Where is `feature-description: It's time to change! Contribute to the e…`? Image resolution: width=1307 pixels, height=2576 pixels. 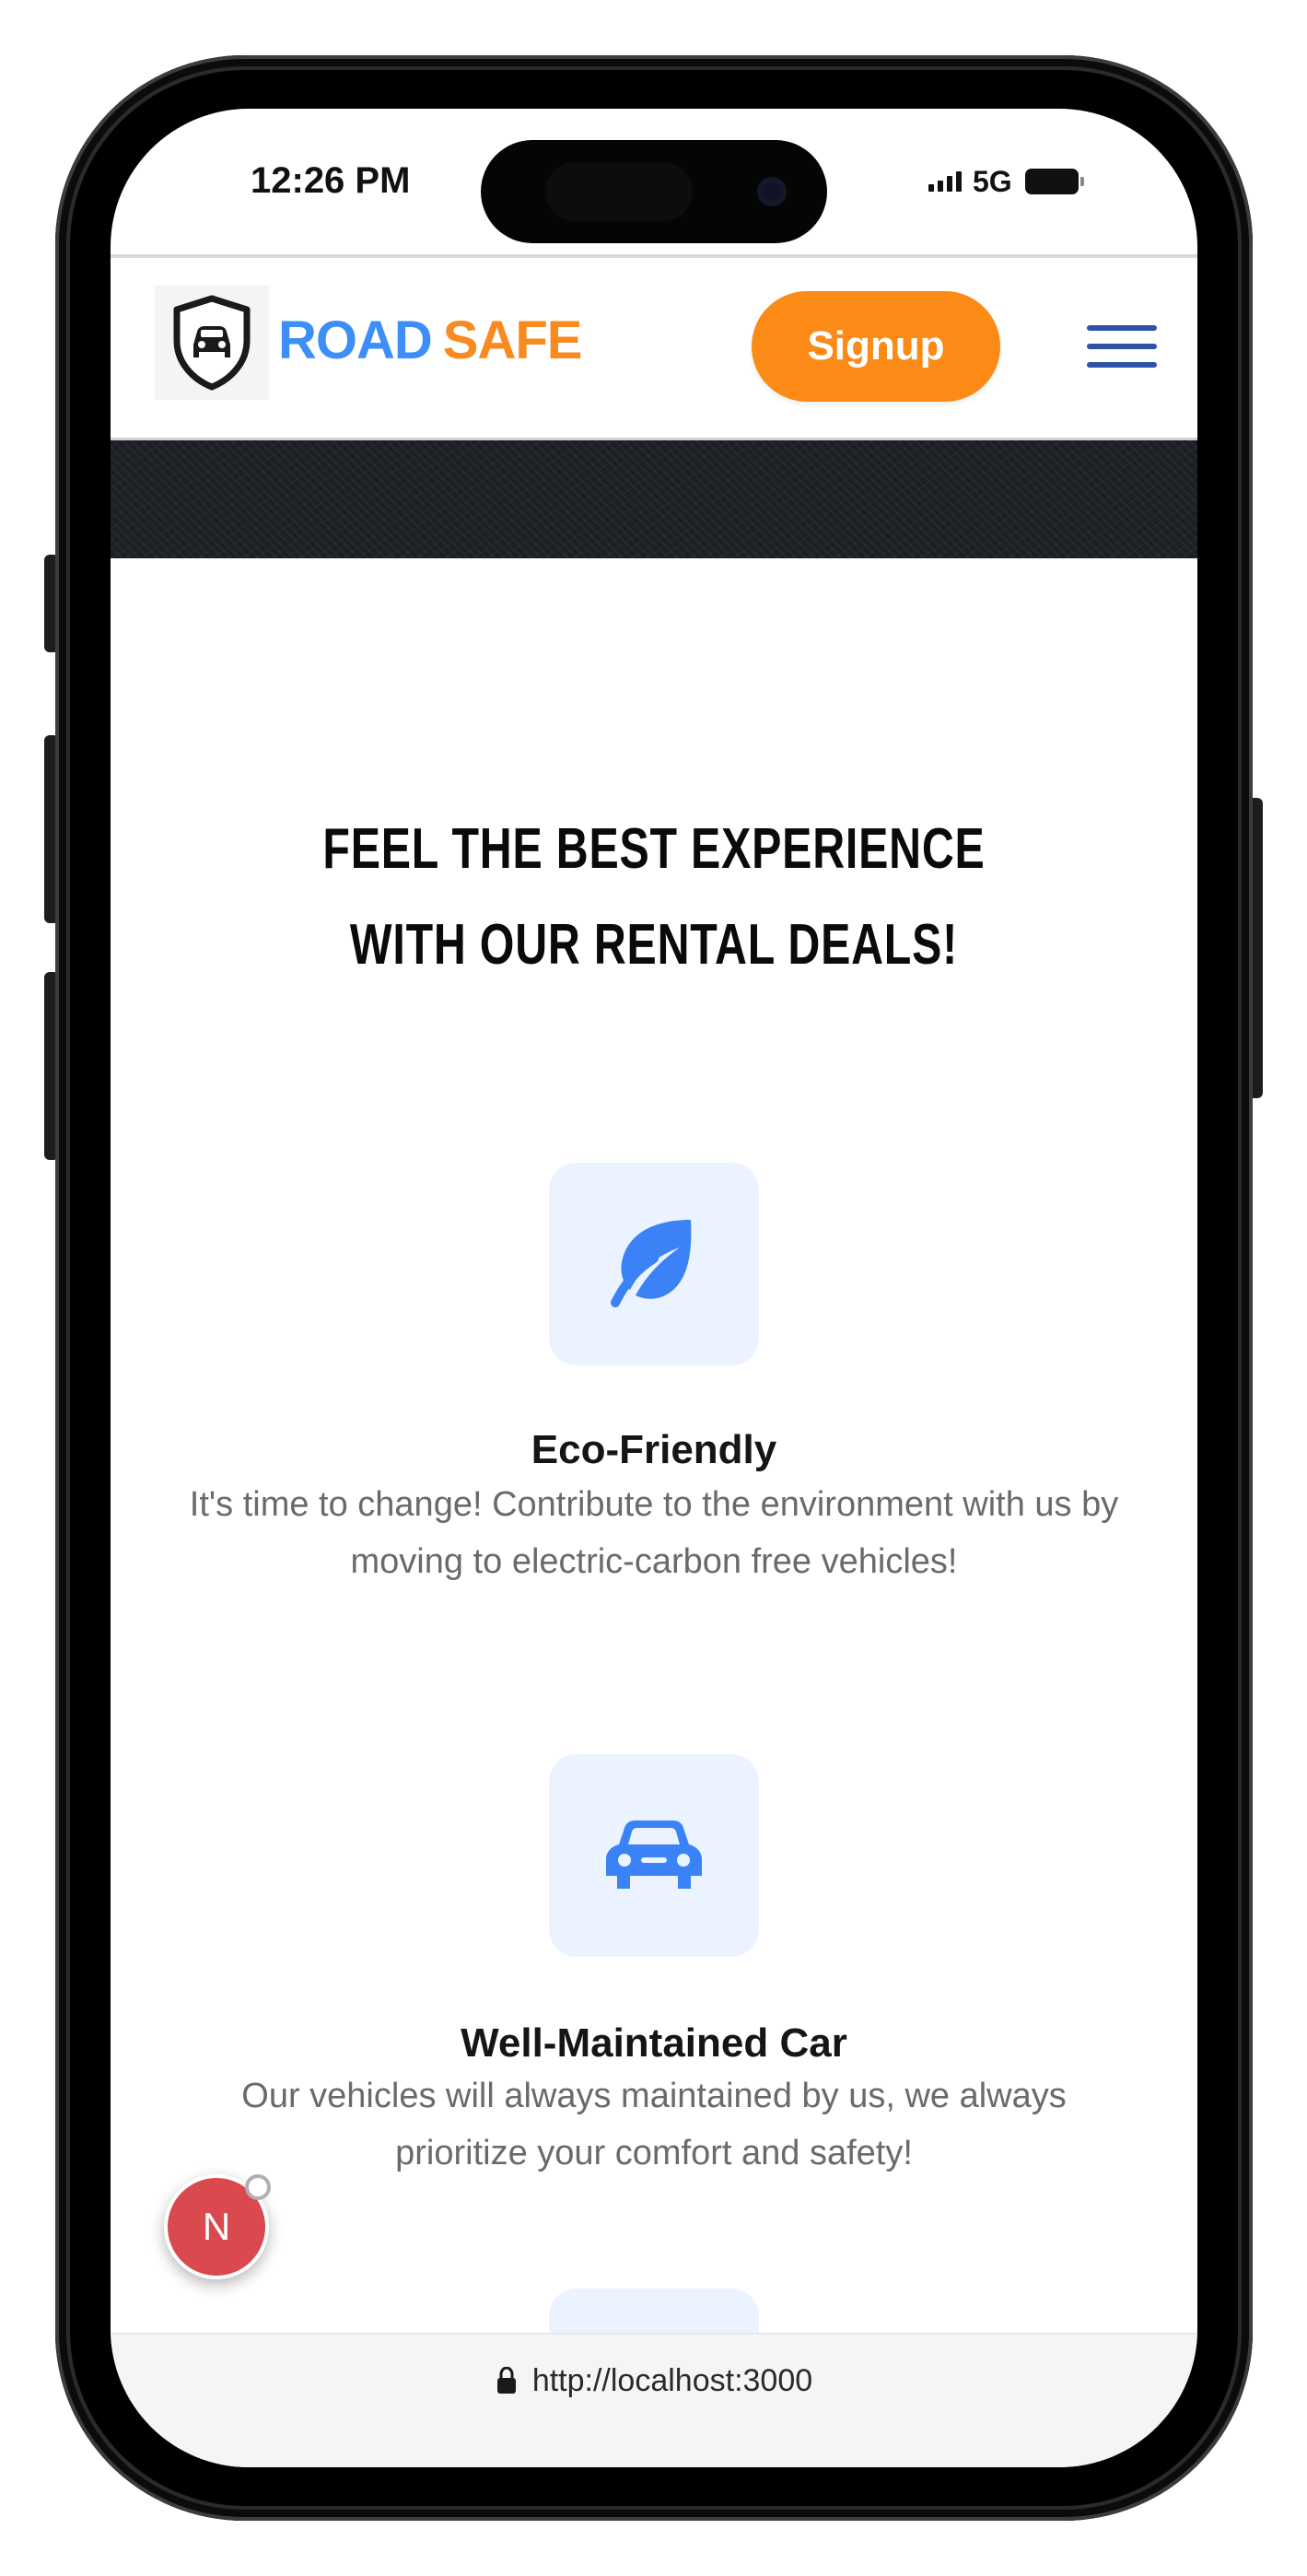 feature-description: It's time to change! Contribute to the e… is located at coordinates (654, 1533).